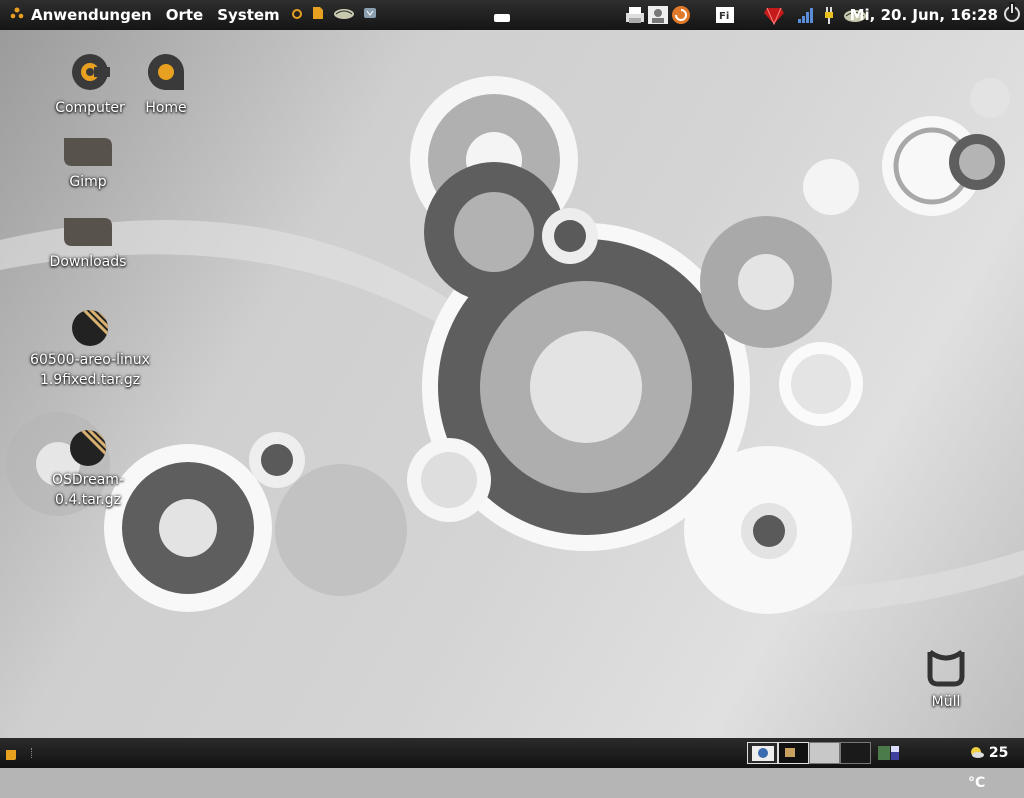 This screenshot has width=1024, height=798. What do you see at coordinates (1012, 13) in the screenshot?
I see `power-button-icon` at bounding box center [1012, 13].